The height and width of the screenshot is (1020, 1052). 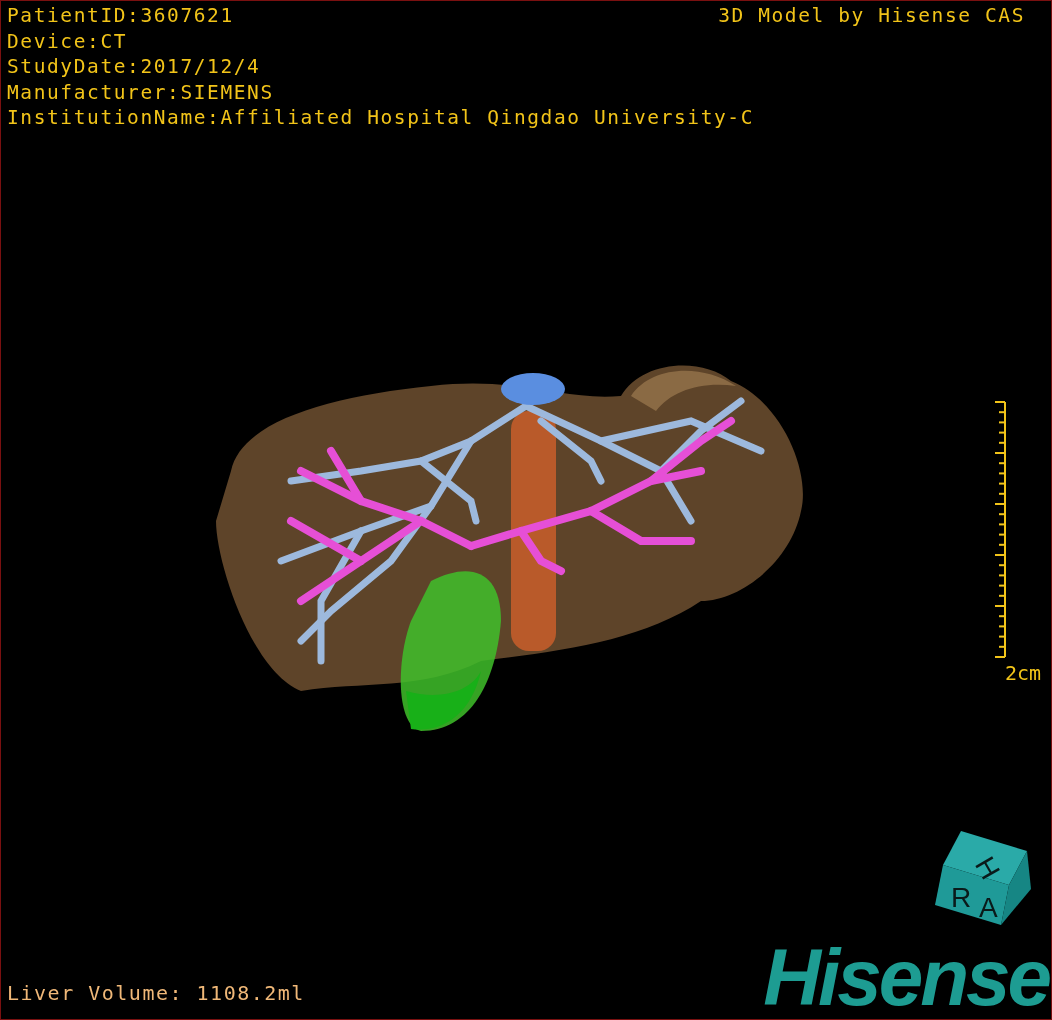 What do you see at coordinates (906, 978) in the screenshot?
I see `brand-logo: Hisense` at bounding box center [906, 978].